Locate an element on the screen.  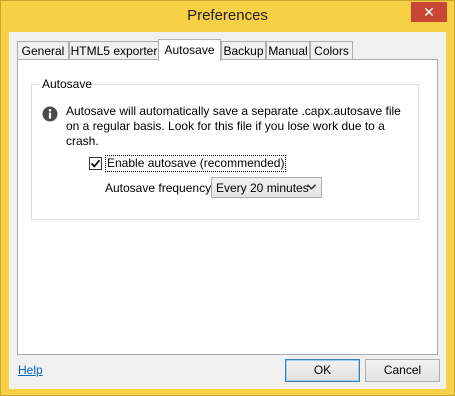
enable-autosave-checkbox is located at coordinates (95, 163).